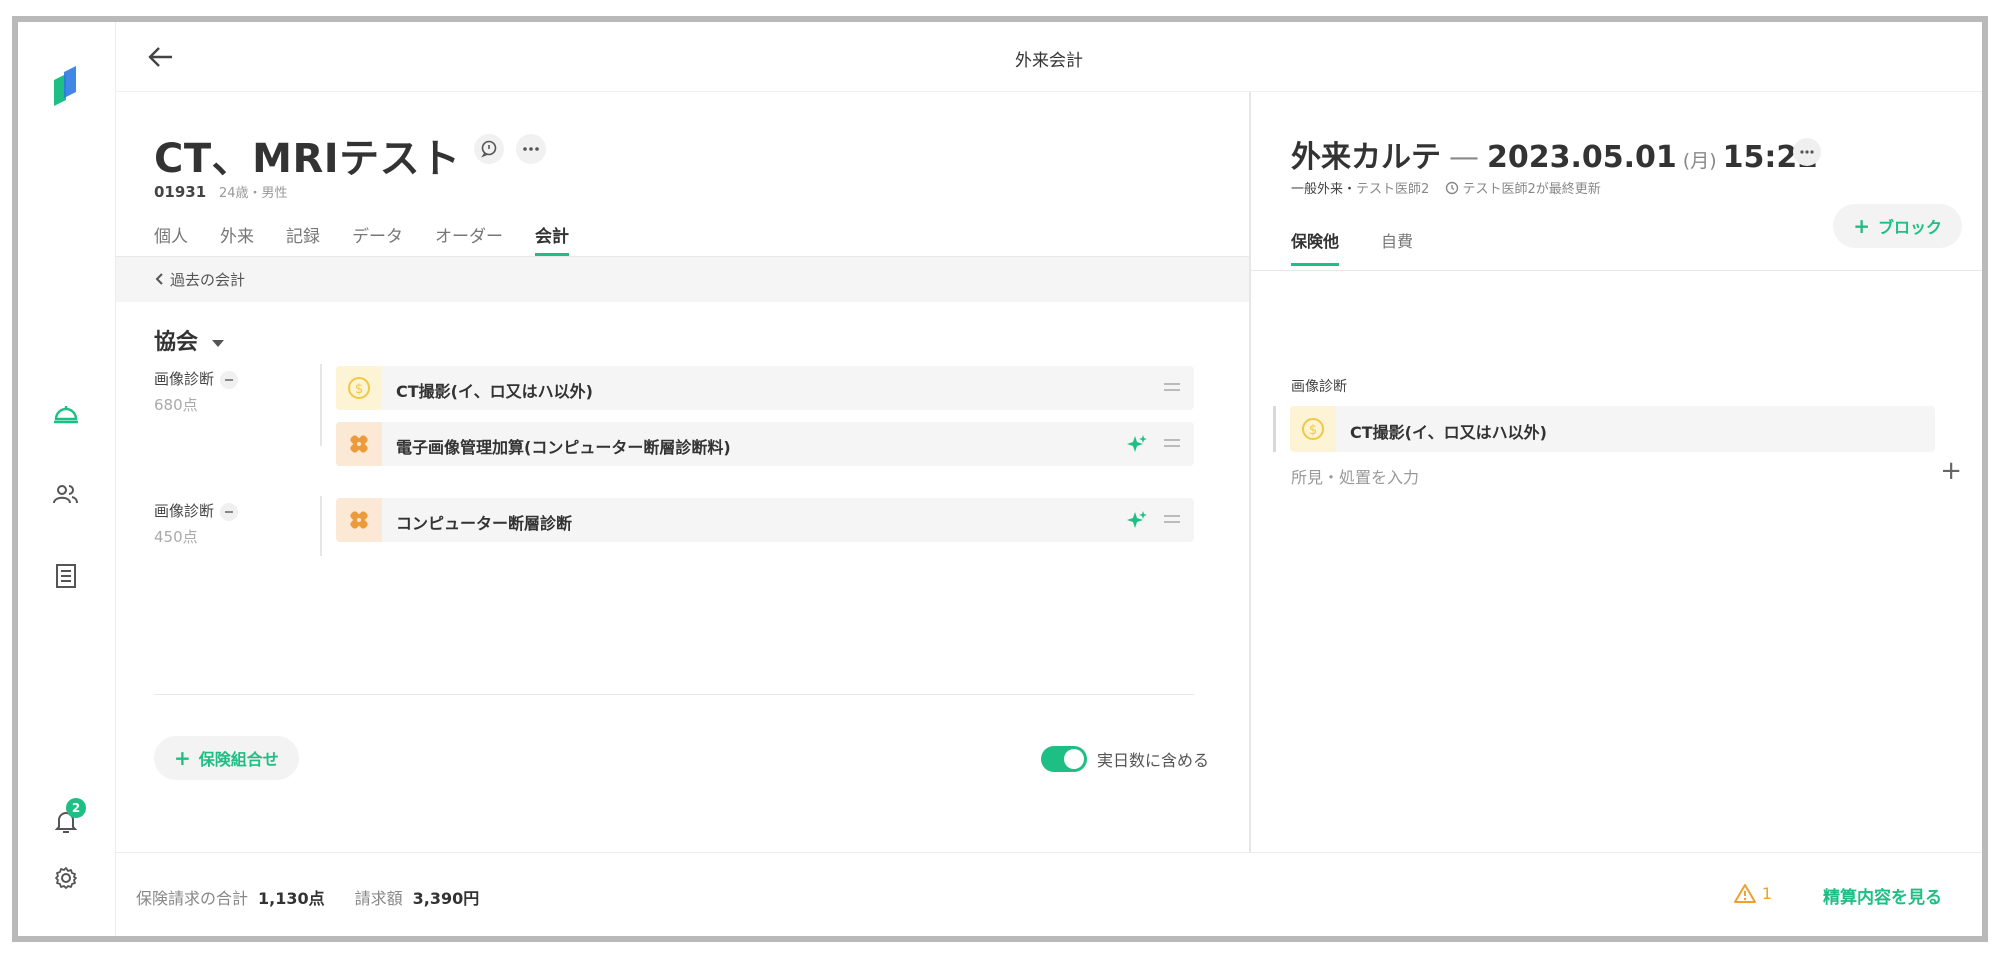  Describe the element at coordinates (159, 279) in the screenshot. I see `chevron-left-icon` at that location.